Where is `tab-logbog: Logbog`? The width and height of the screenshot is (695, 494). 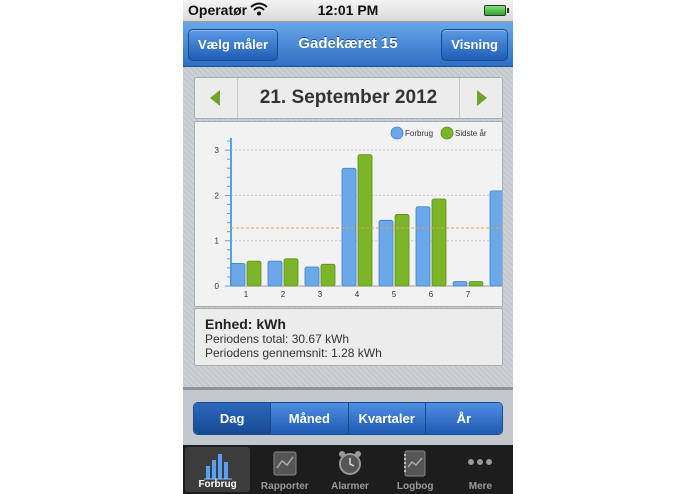 tab-logbog: Logbog is located at coordinates (415, 469).